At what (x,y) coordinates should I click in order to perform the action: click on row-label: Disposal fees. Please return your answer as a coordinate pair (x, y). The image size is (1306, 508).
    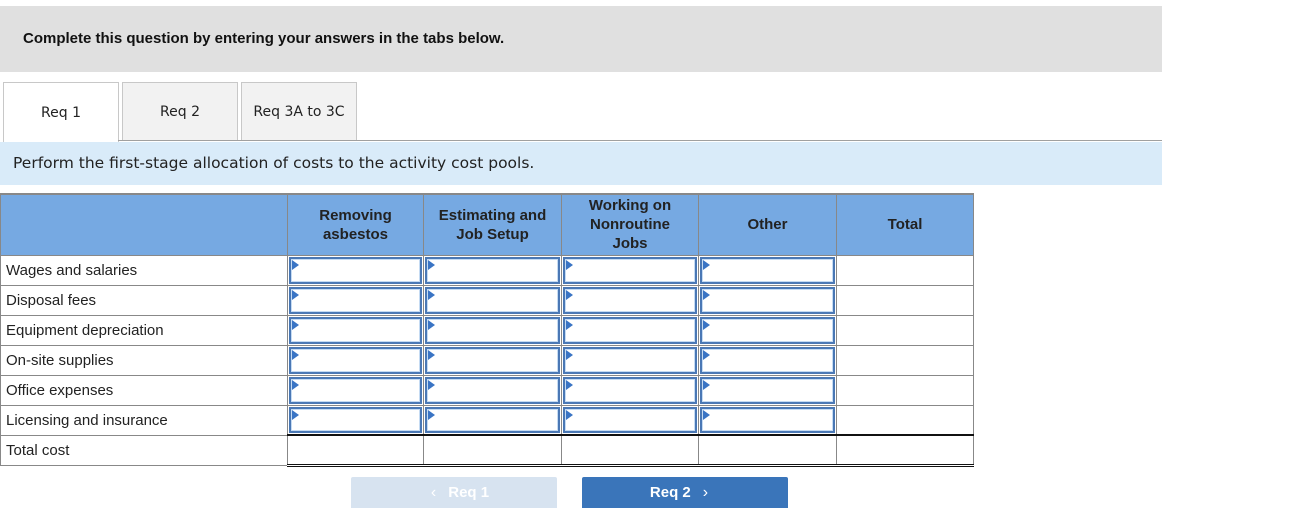
    Looking at the image, I should click on (144, 300).